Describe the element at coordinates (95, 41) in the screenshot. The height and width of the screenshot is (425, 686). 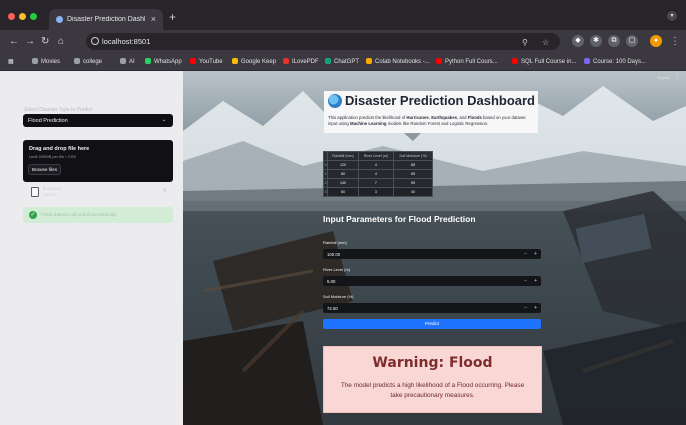
I see `site-info-icon` at that location.